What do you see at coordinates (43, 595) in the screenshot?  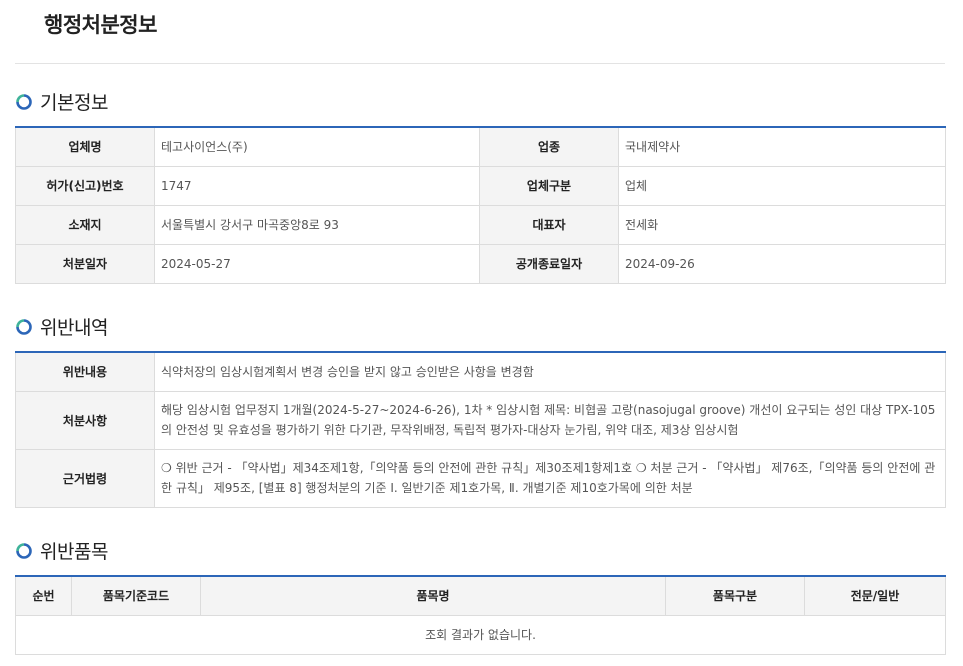 I see `col-header-seq: 순번` at bounding box center [43, 595].